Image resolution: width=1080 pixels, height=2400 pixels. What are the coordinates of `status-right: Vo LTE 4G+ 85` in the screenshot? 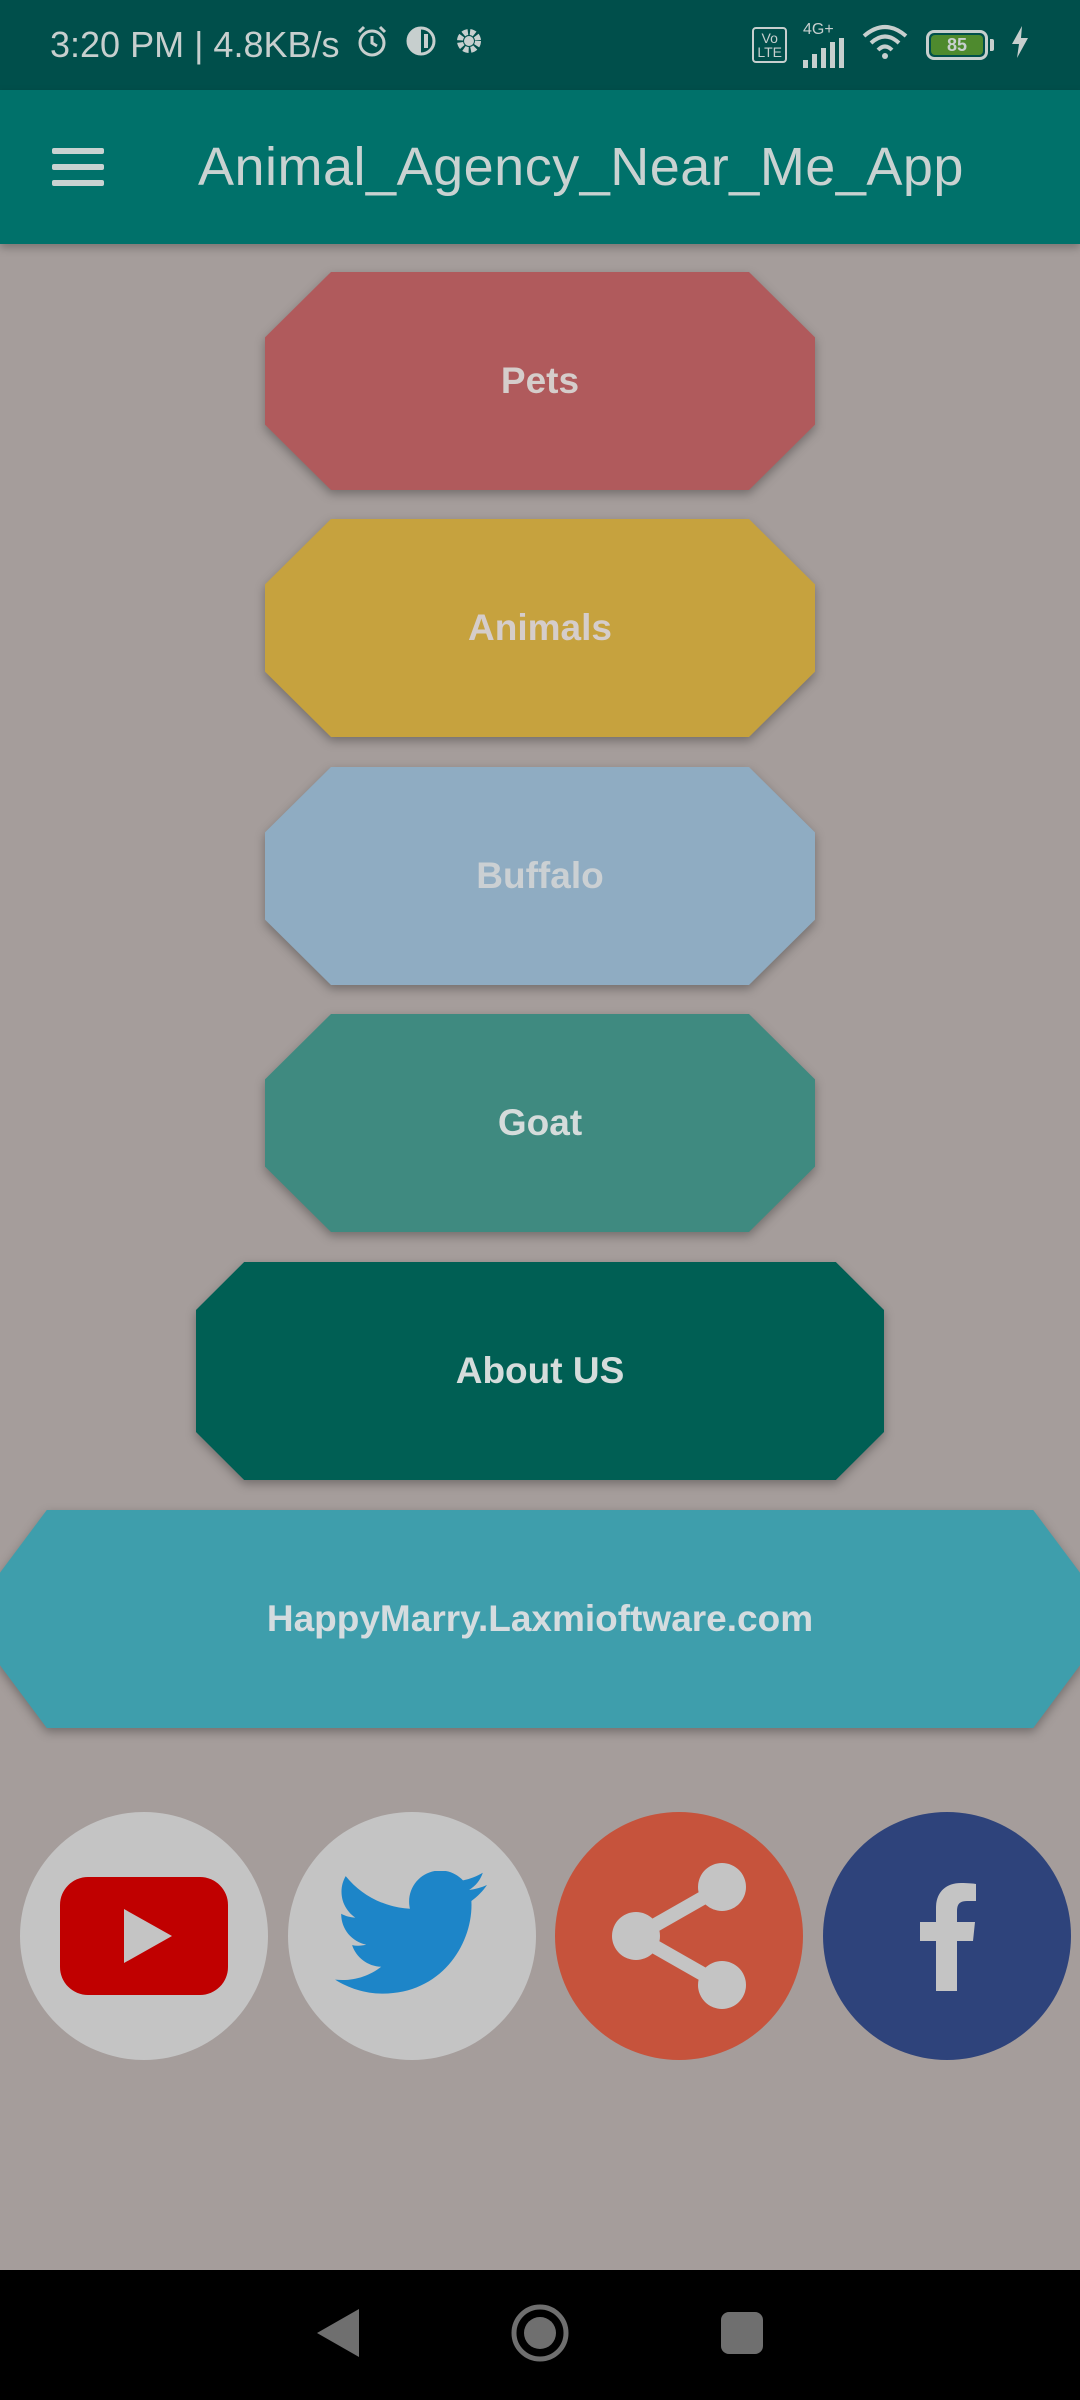 It's located at (891, 45).